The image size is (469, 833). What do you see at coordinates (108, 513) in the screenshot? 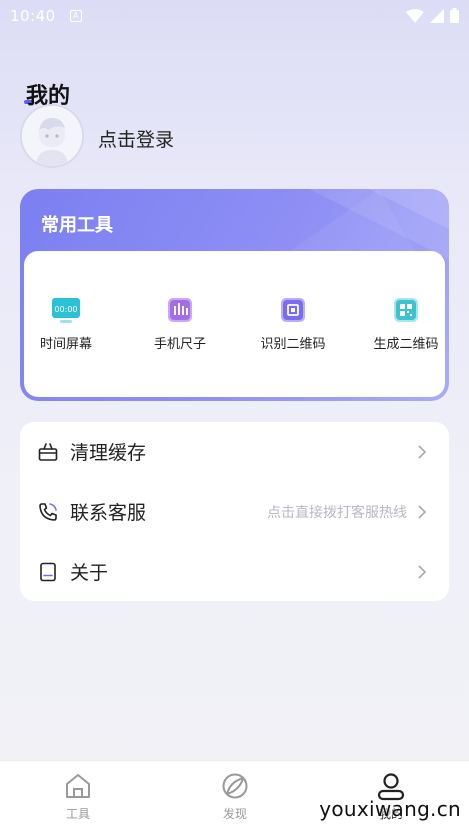
I see `menu-label: 联系客服` at bounding box center [108, 513].